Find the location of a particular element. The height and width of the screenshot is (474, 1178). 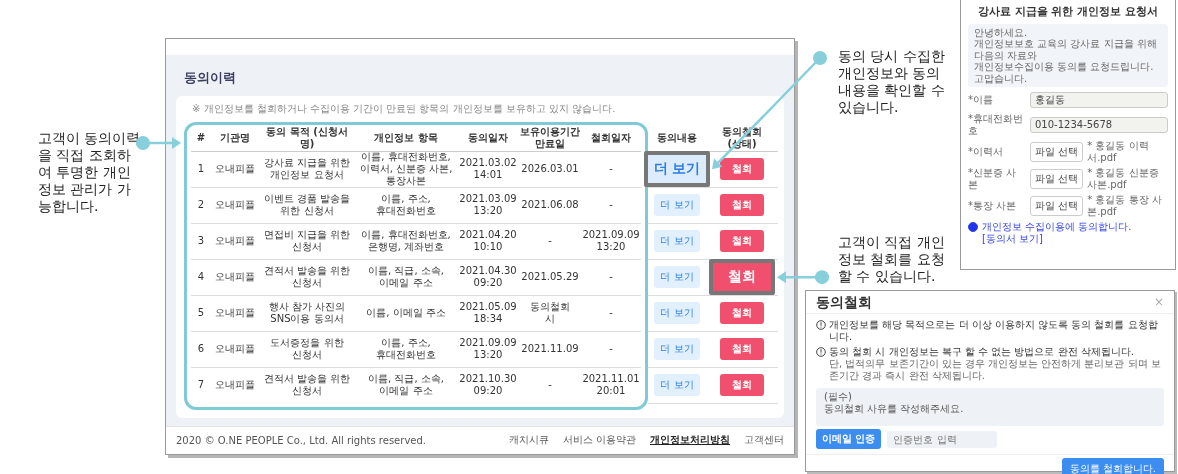

date-cell: 2021.03.02 14:01 is located at coordinates (488, 169).